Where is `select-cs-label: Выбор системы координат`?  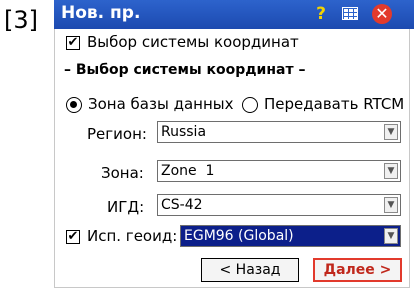
select-cs-label: Выбор системы координат is located at coordinates (193, 42).